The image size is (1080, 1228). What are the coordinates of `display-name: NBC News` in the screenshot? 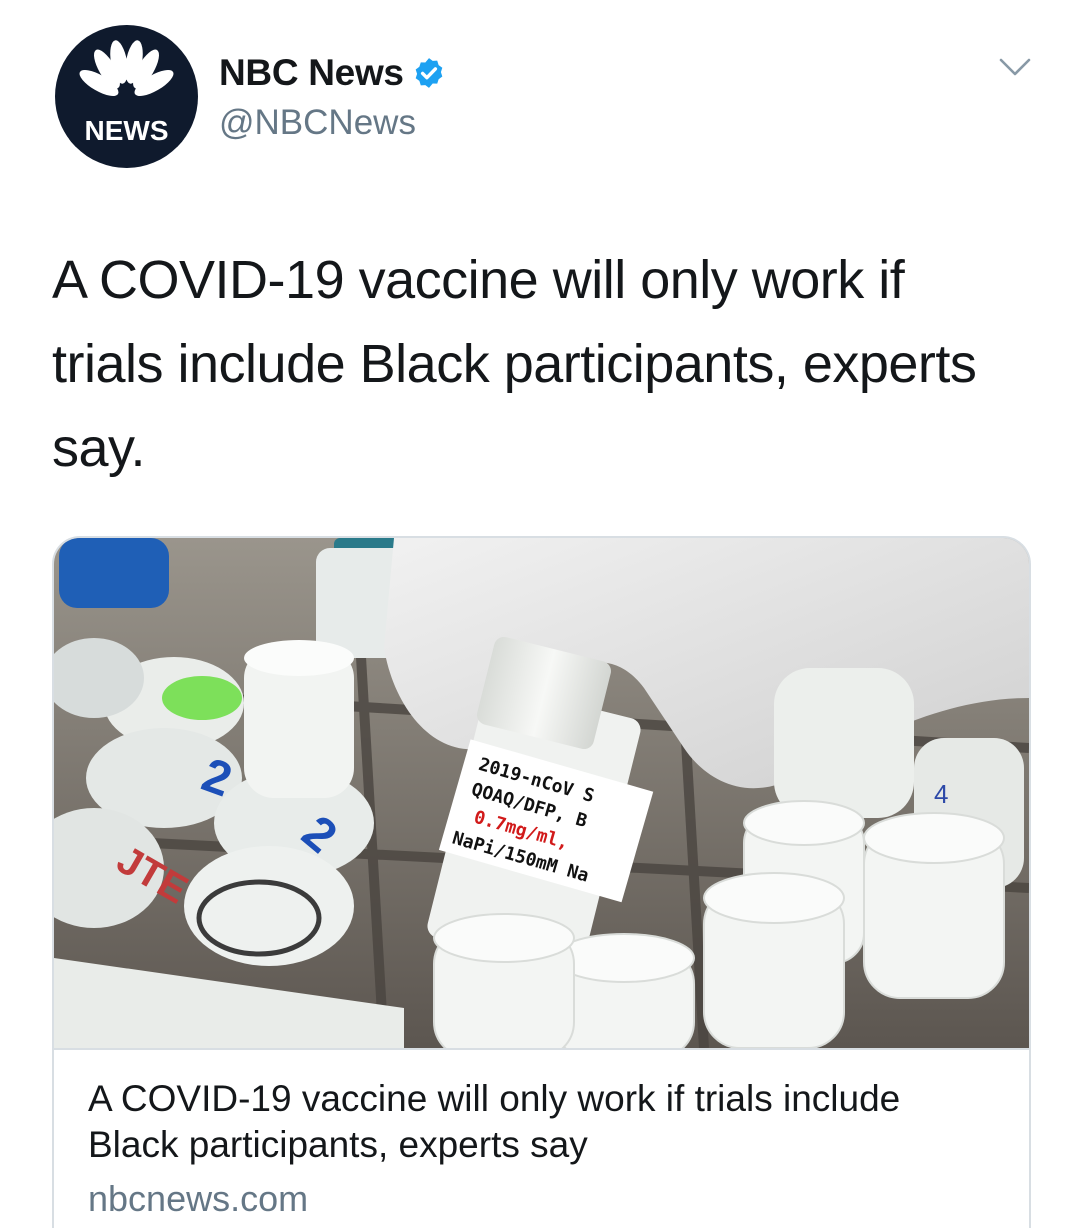 It's located at (311, 73).